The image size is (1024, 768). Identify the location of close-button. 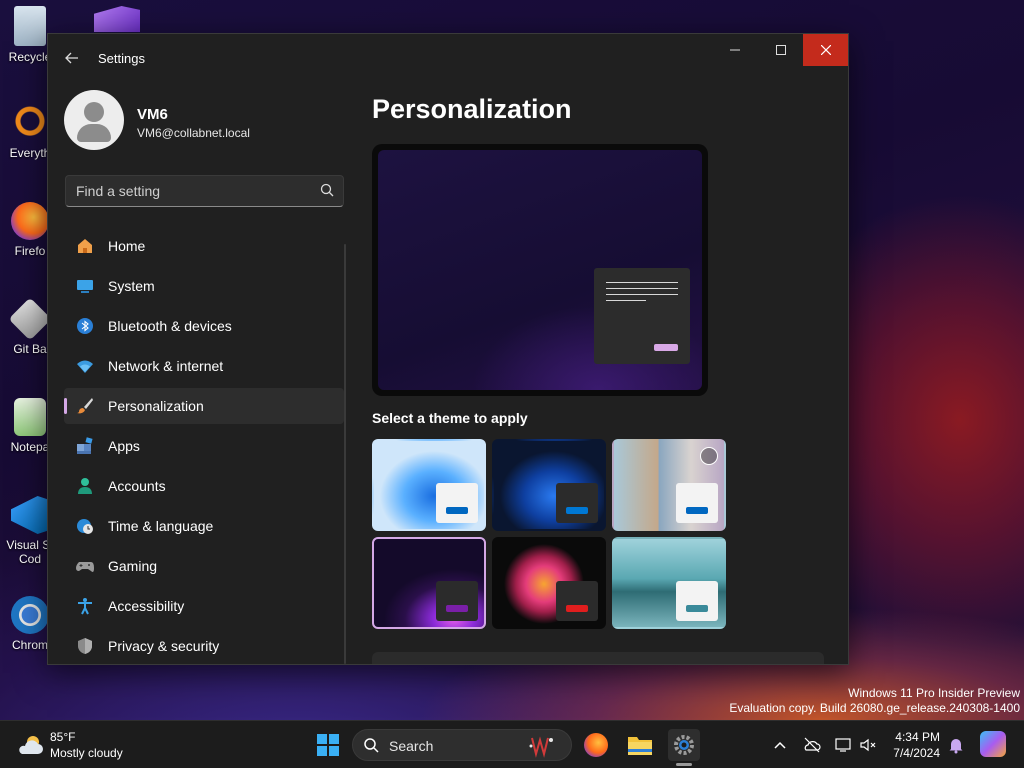
(825, 50).